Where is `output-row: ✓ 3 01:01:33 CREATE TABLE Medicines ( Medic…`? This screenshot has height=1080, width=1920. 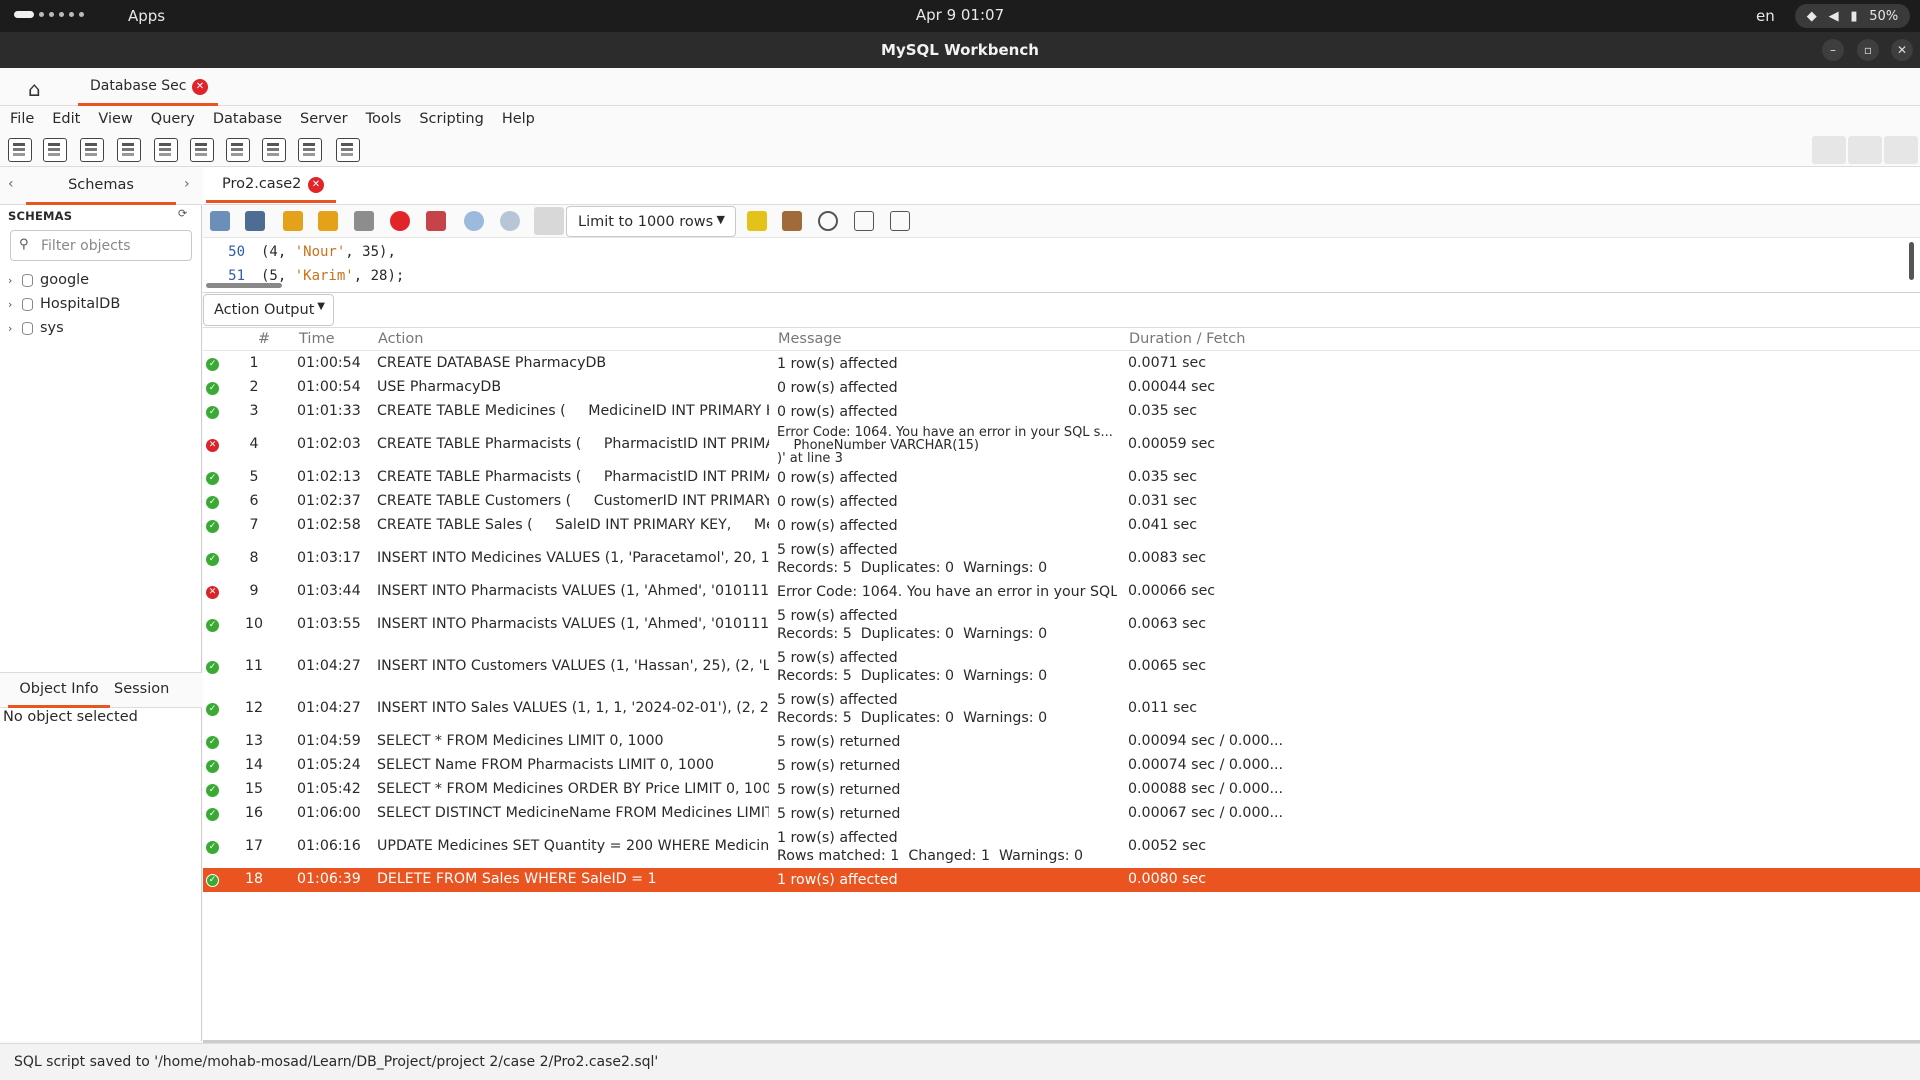 output-row: ✓ 3 01:01:33 CREATE TABLE Medicines ( Medic… is located at coordinates (1061, 412).